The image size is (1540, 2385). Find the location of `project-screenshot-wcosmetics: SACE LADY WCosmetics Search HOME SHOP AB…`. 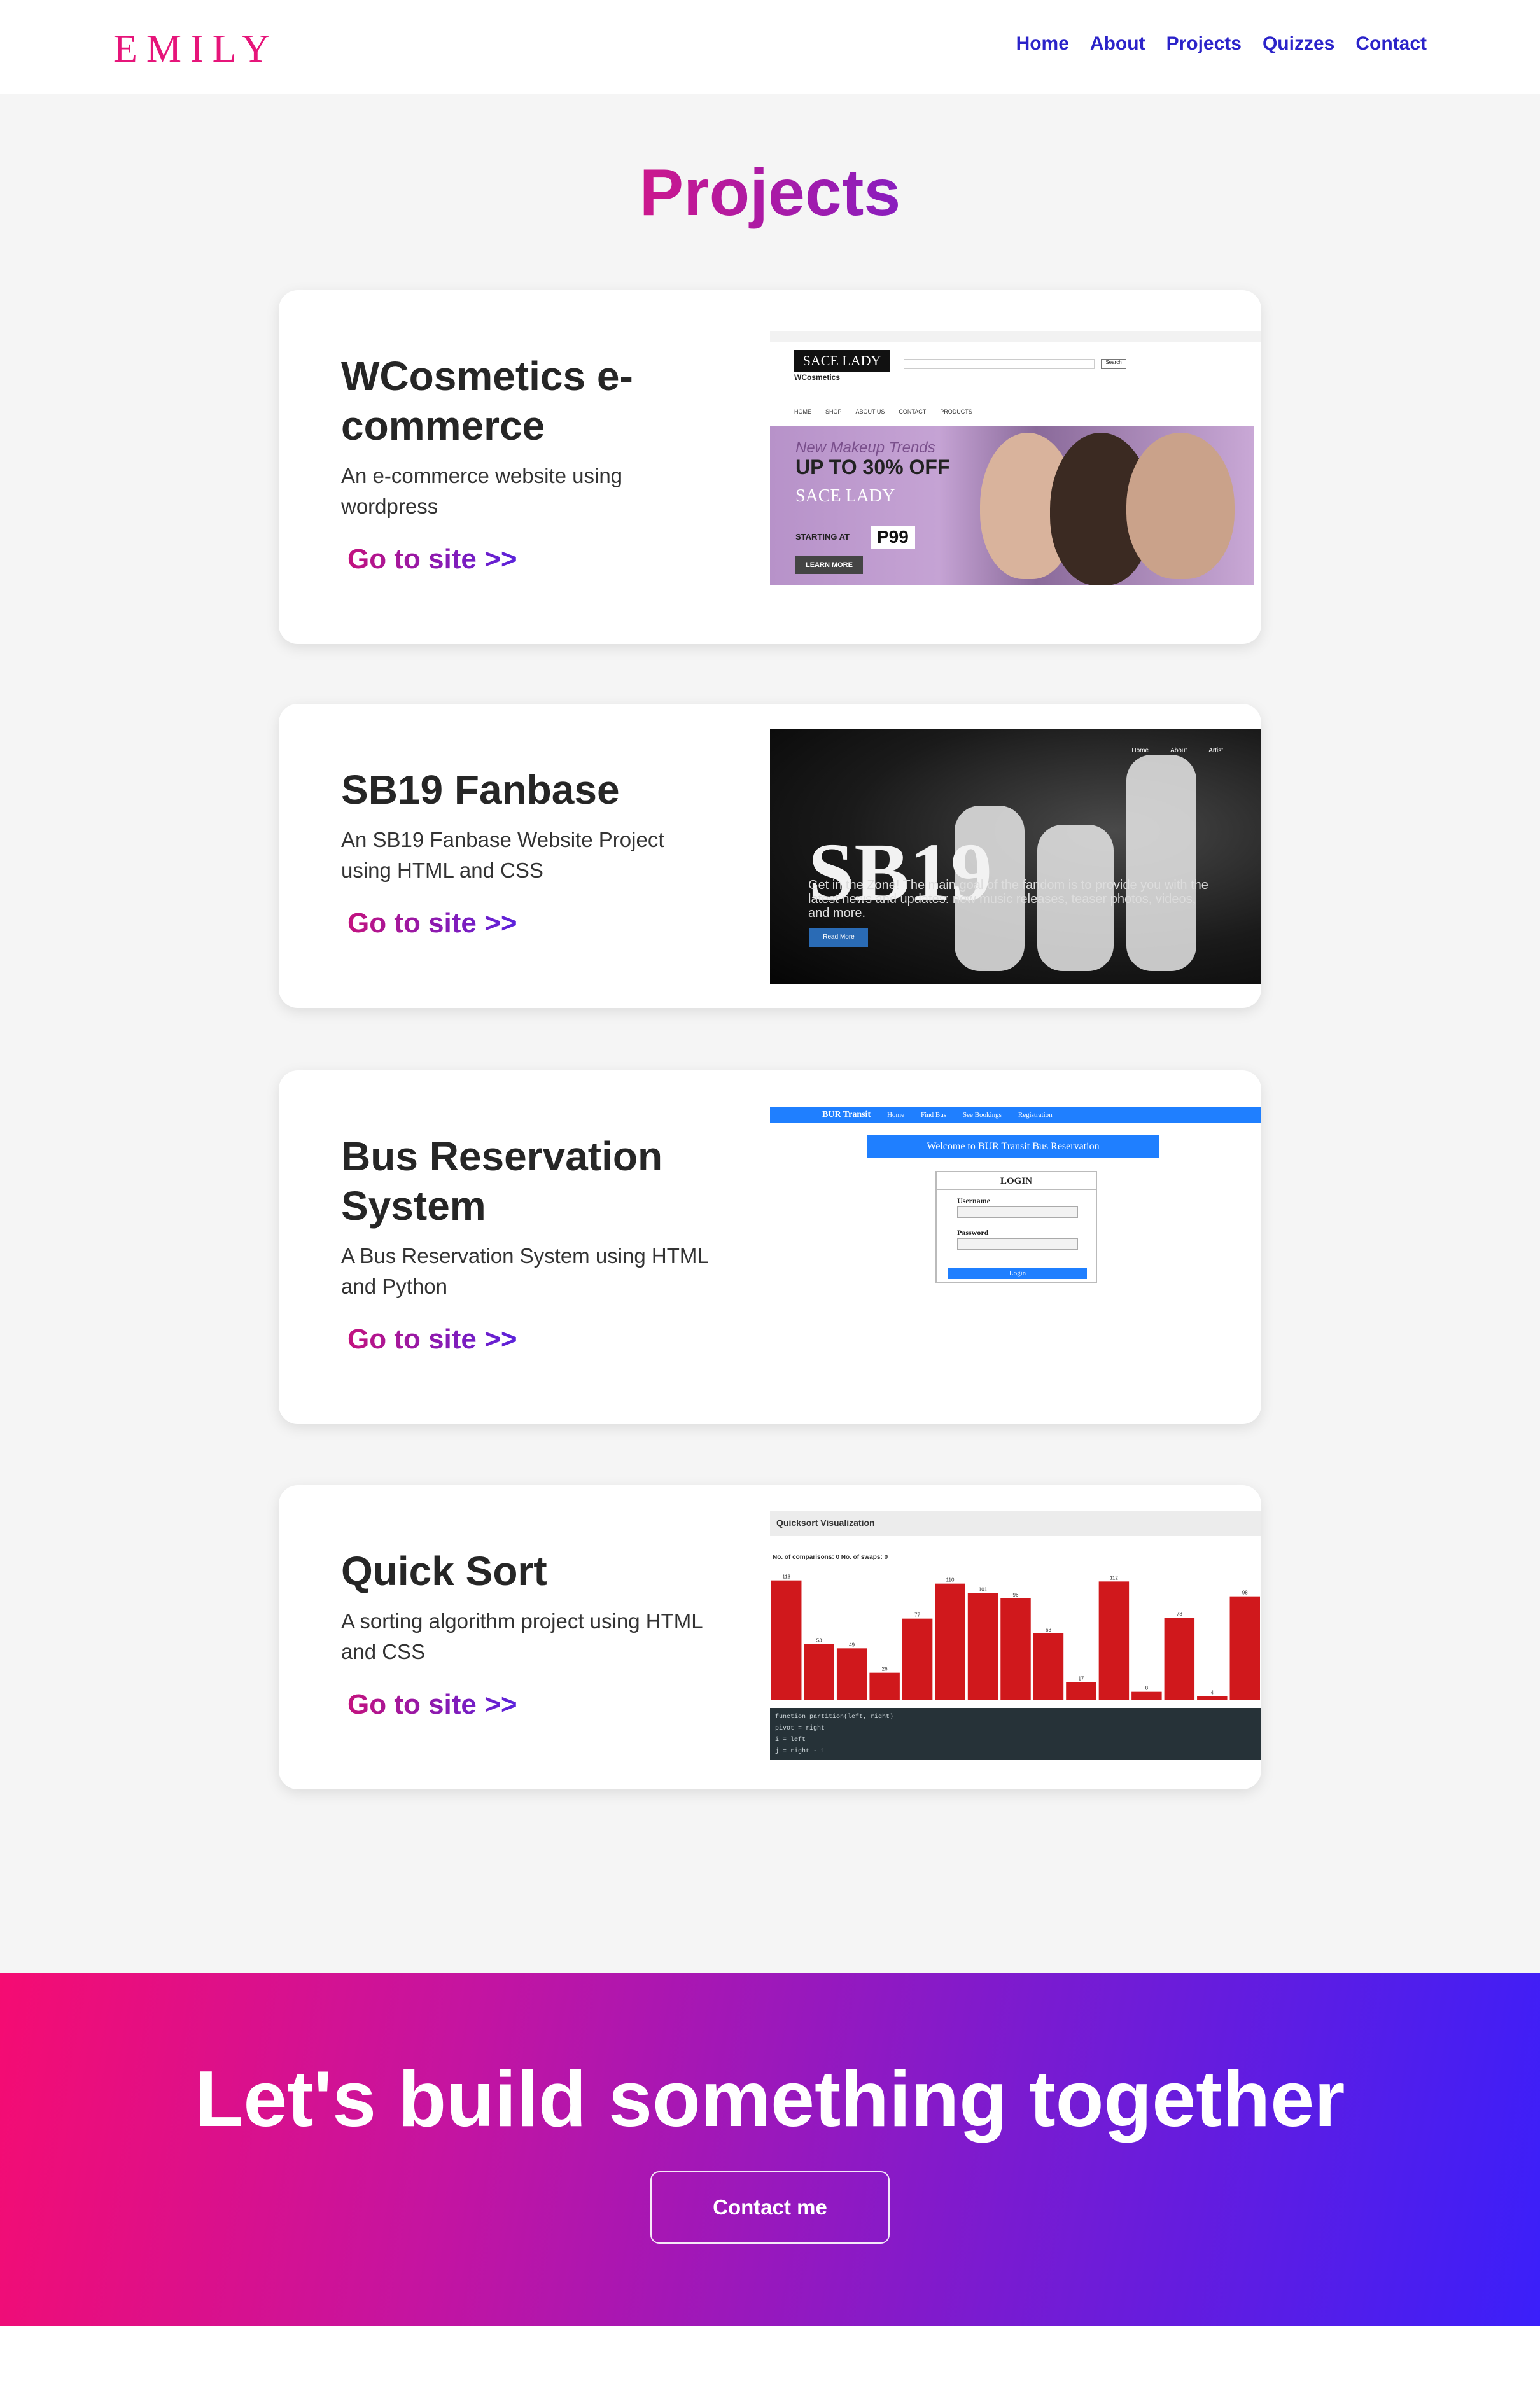

project-screenshot-wcosmetics: SACE LADY WCosmetics Search HOME SHOP AB… is located at coordinates (1015, 466).